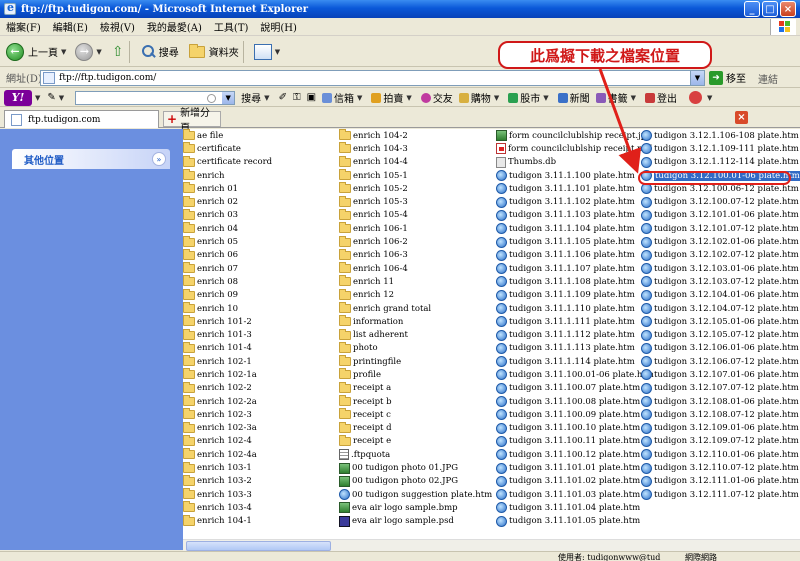  I want to click on file-item: printingfile, so click(415, 361).